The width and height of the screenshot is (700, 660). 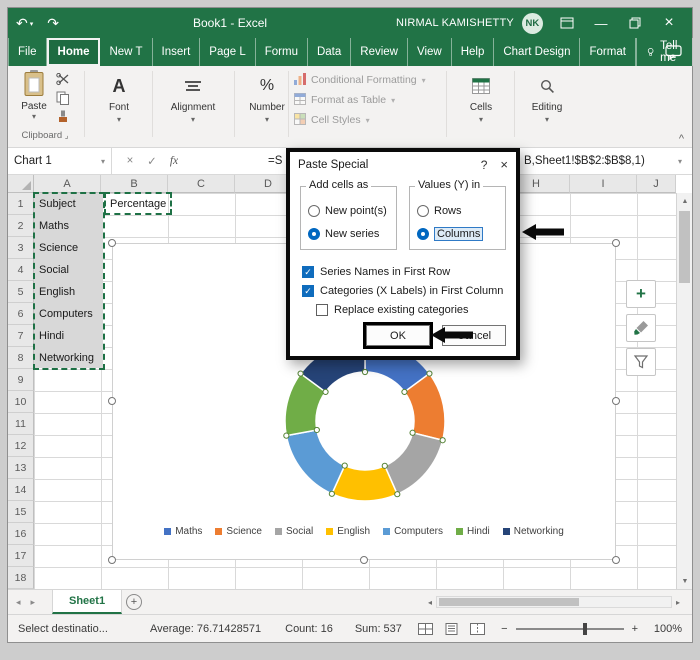 What do you see at coordinates (484, 165) in the screenshot?
I see `dialog-help-button: ?` at bounding box center [484, 165].